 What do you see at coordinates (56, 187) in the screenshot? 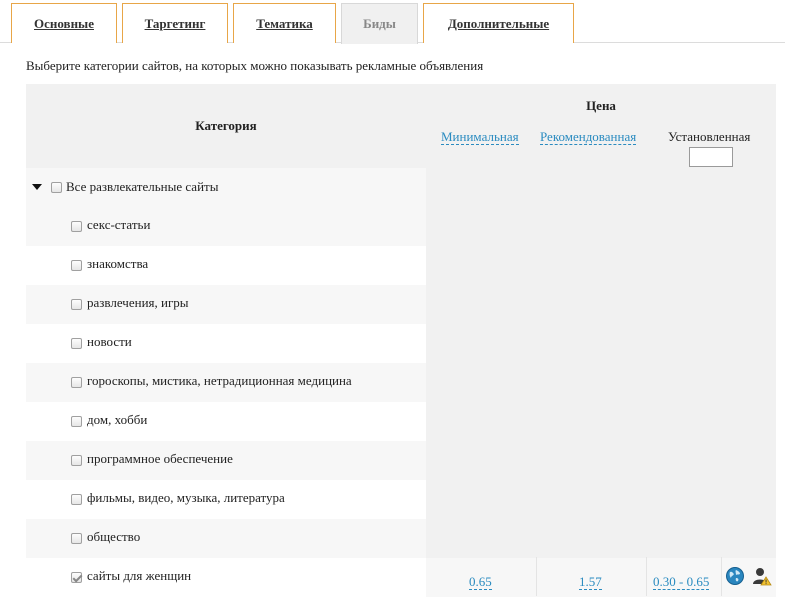
I see `parent-checkbox` at bounding box center [56, 187].